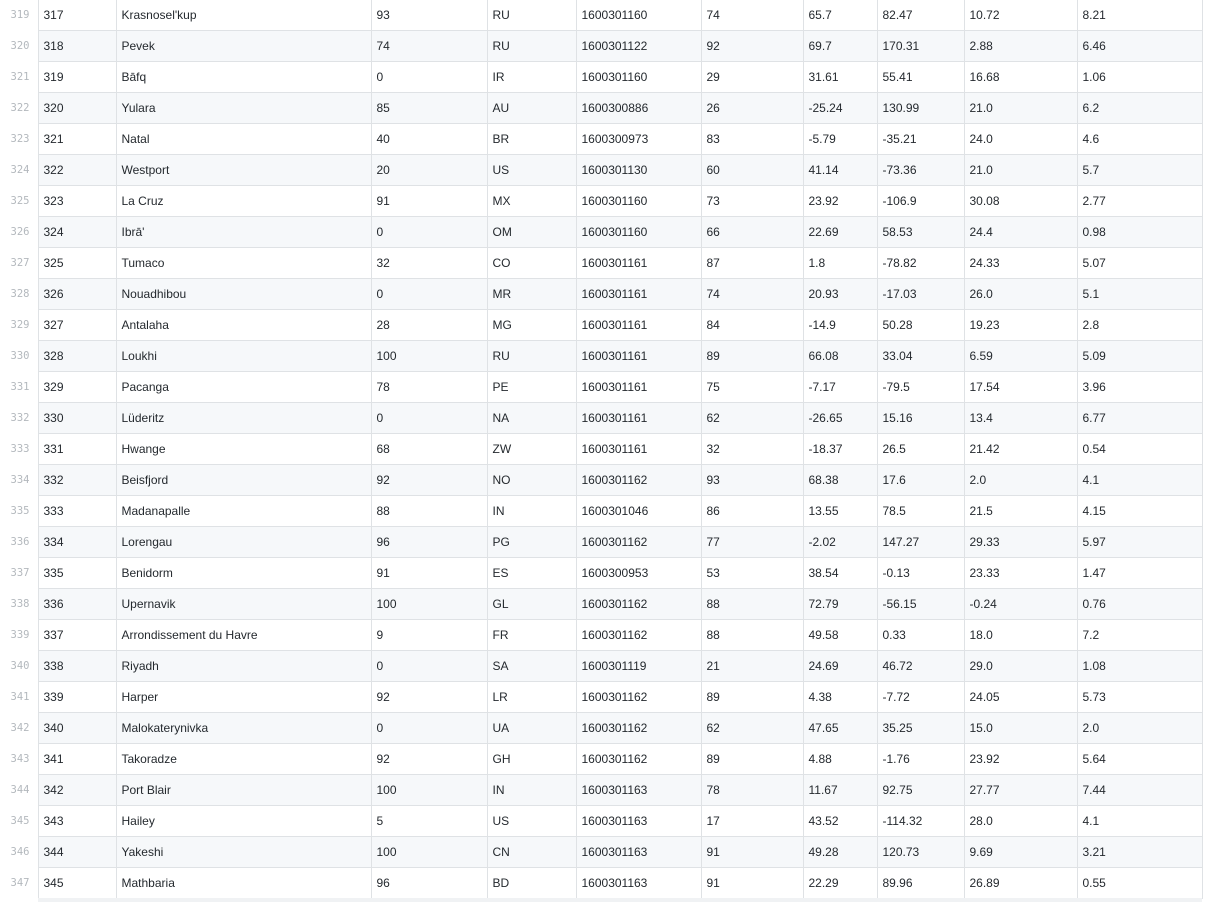  What do you see at coordinates (19, 201) in the screenshot?
I see `line-number: 325` at bounding box center [19, 201].